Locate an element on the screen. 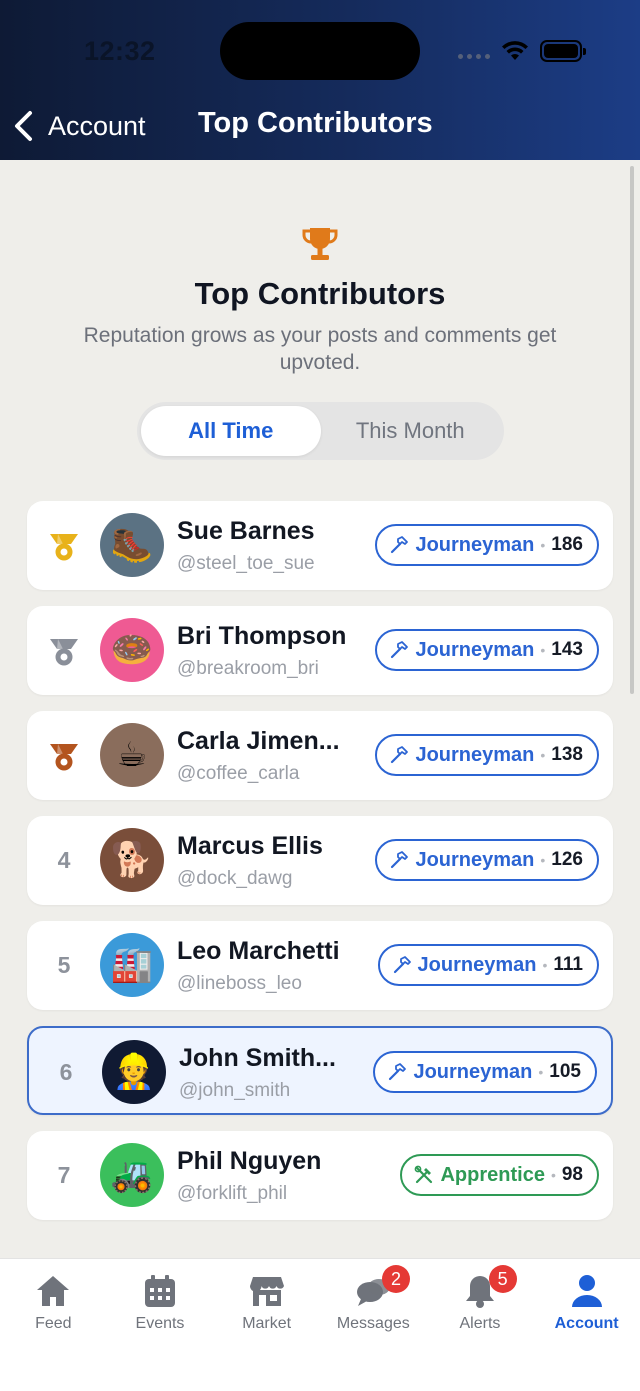 This screenshot has height=1391, width=640. tab-account: Account is located at coordinates (586, 1304).